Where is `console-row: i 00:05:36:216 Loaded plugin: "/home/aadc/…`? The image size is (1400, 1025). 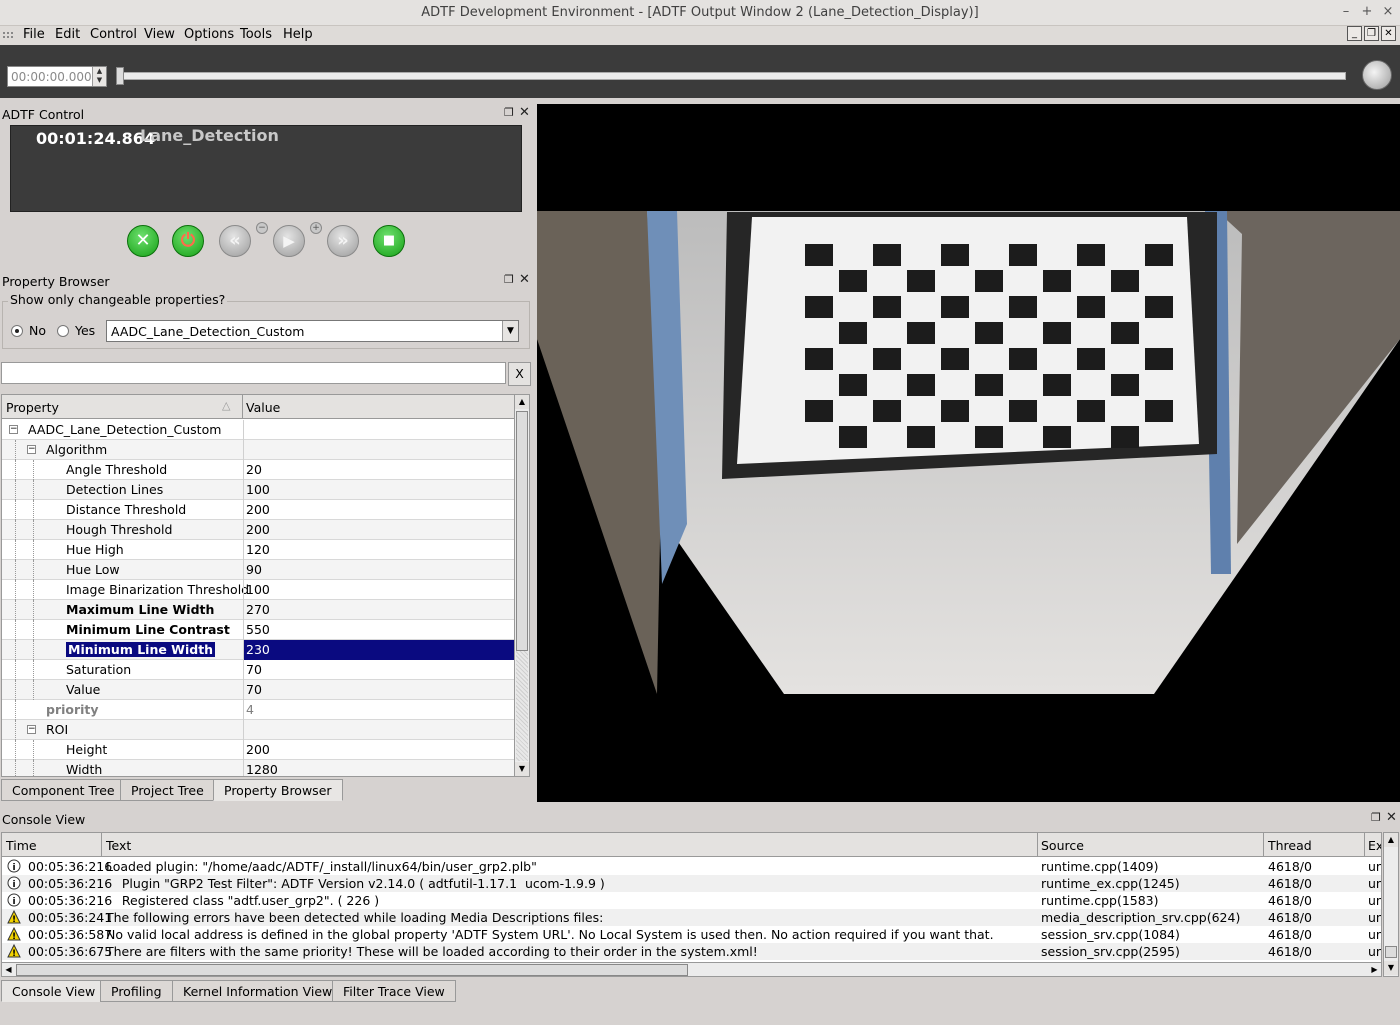
console-row: i 00:05:36:216 Loaded plugin: "/home/aadc/… is located at coordinates (691, 866).